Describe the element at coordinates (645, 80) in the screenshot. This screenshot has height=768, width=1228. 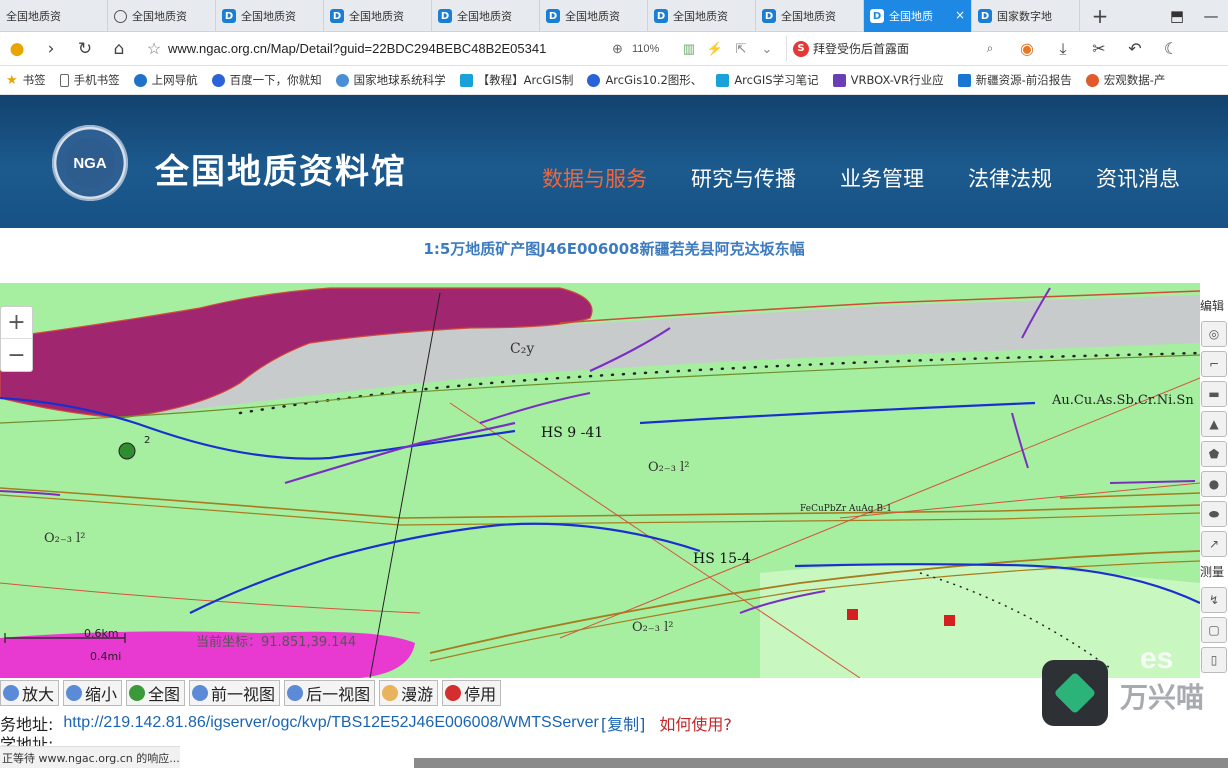
I see `bookmark-item: ArcGis10.2图形、` at that location.